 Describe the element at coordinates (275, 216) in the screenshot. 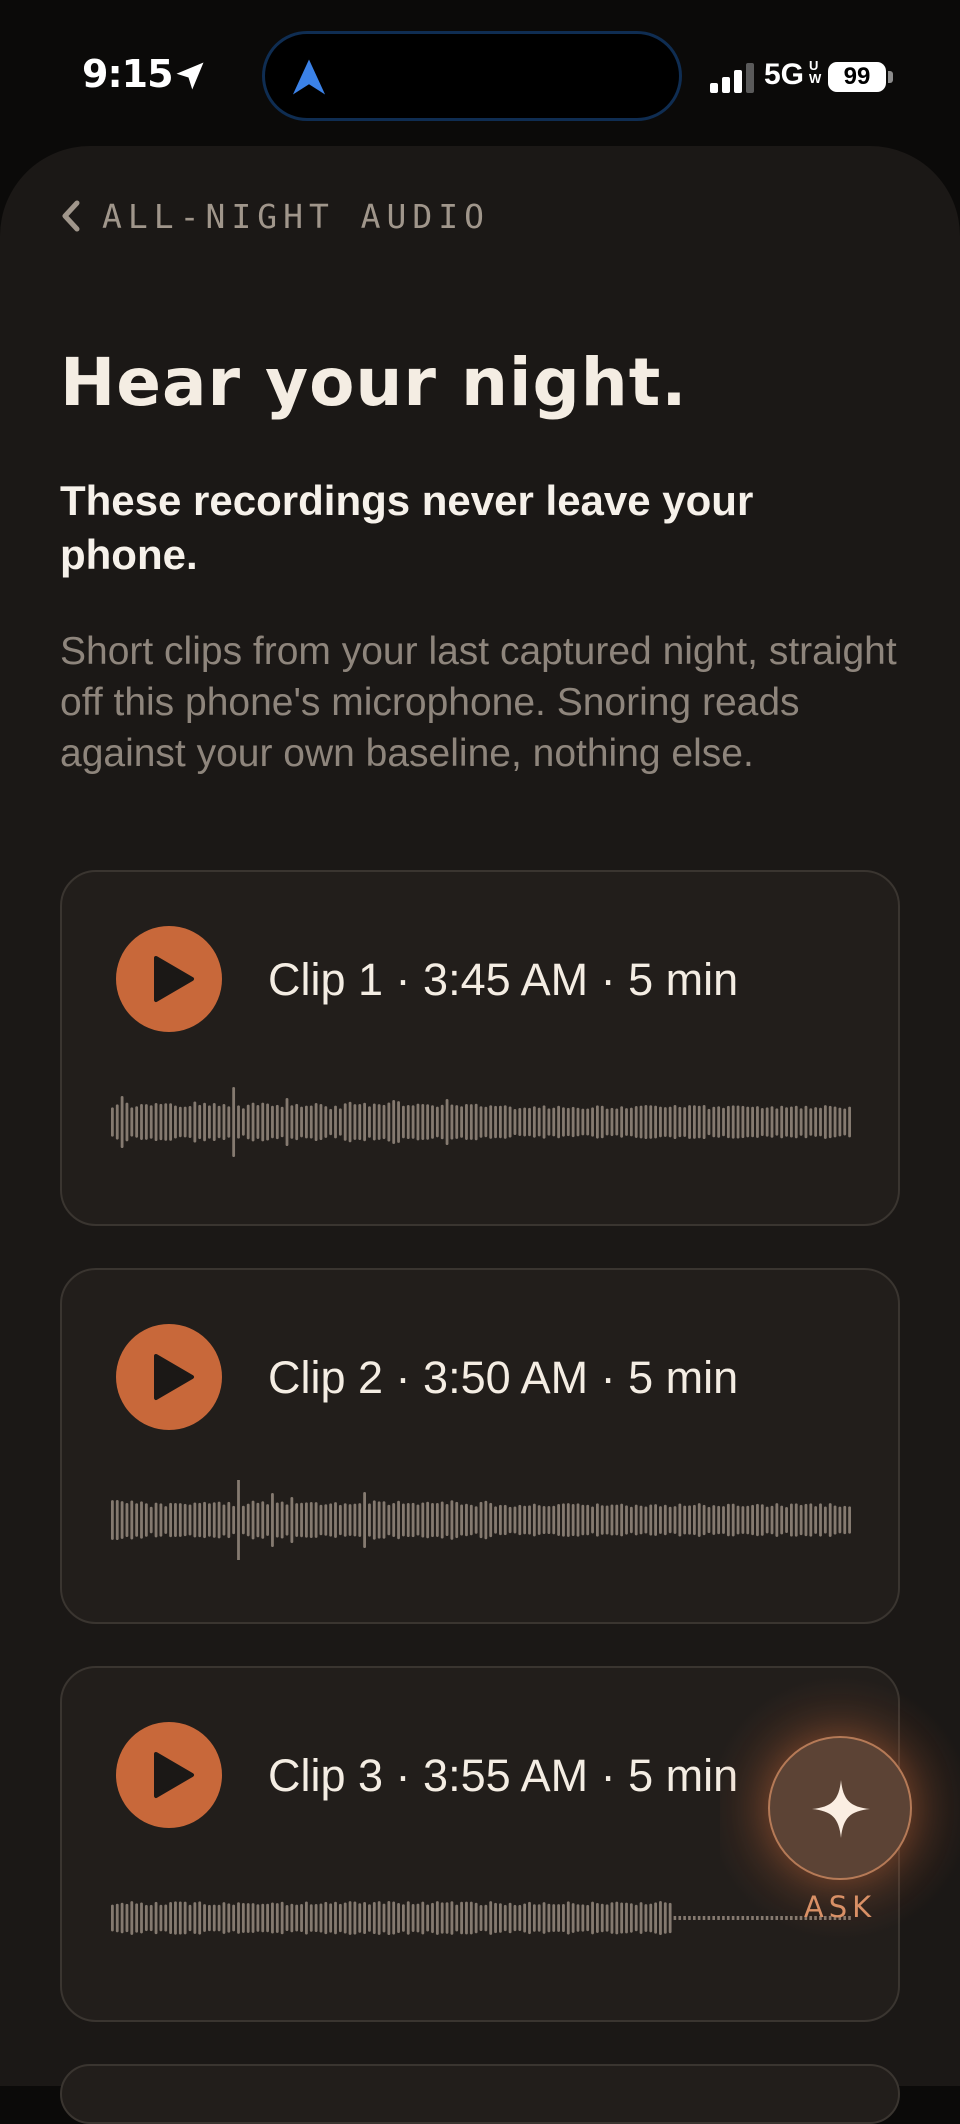

I see `back-button: ALL-NIGHT AUDIO` at that location.